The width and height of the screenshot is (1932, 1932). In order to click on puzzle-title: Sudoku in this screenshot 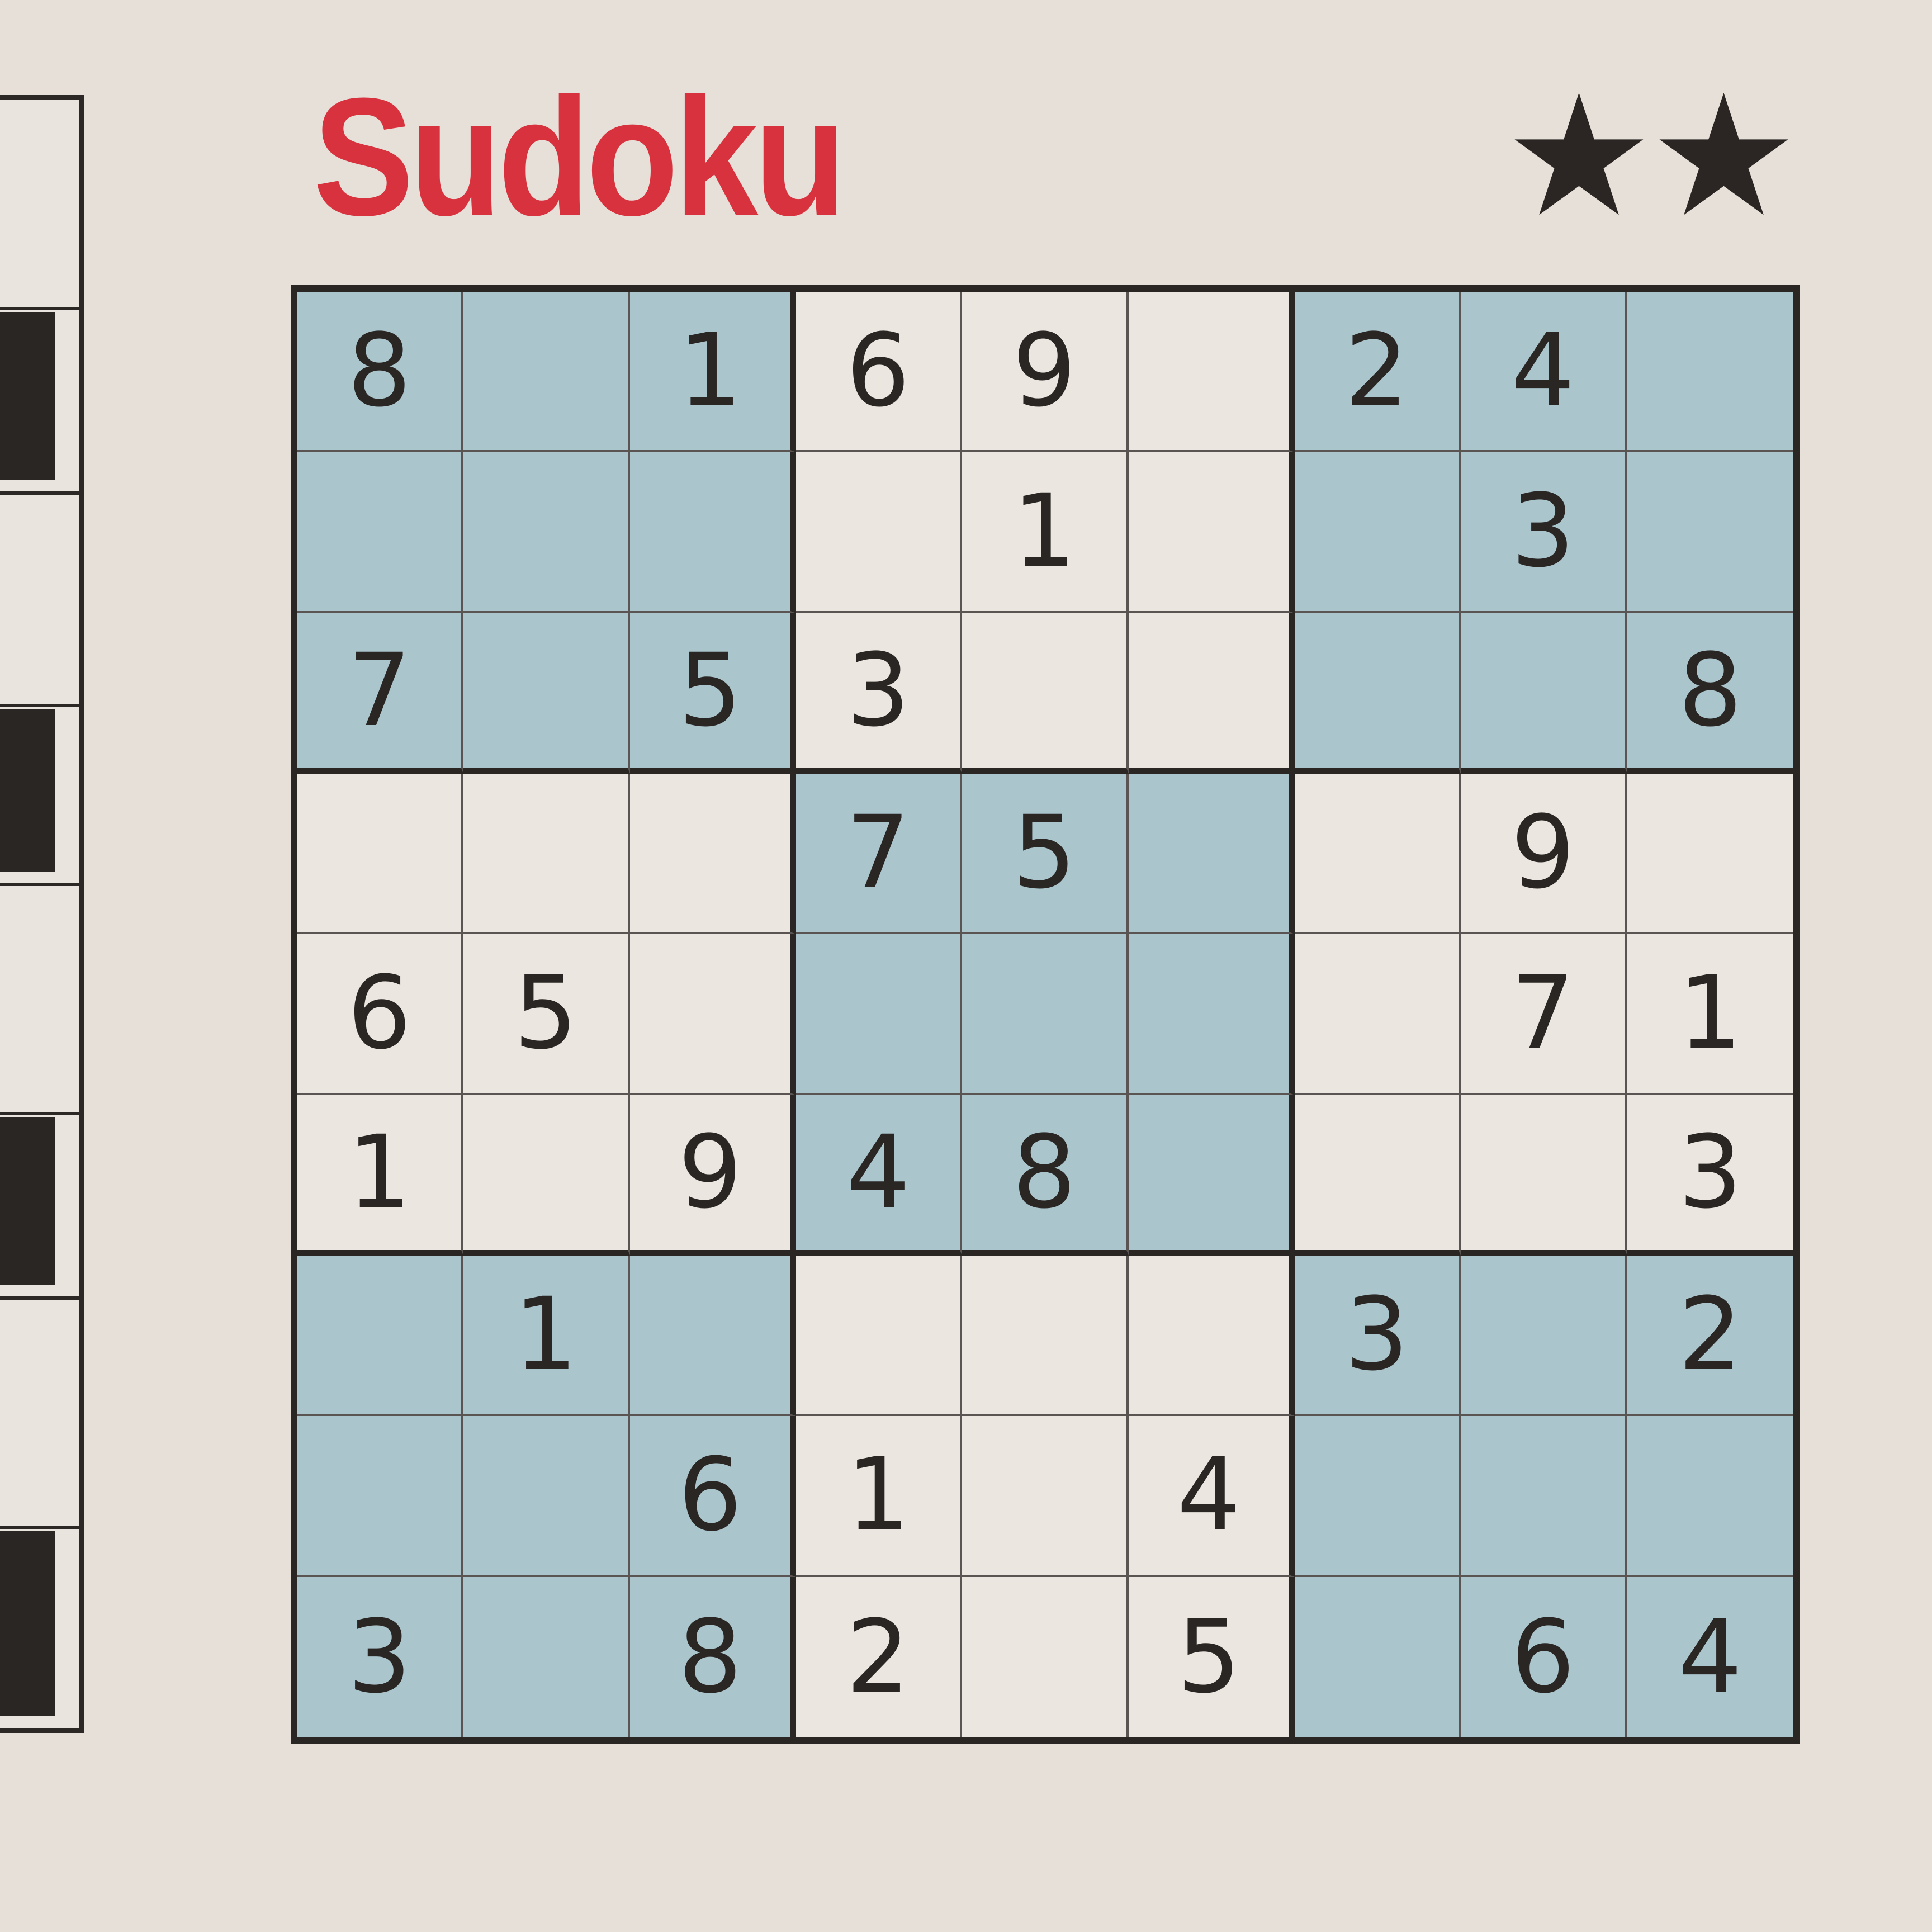, I will do `click(579, 156)`.